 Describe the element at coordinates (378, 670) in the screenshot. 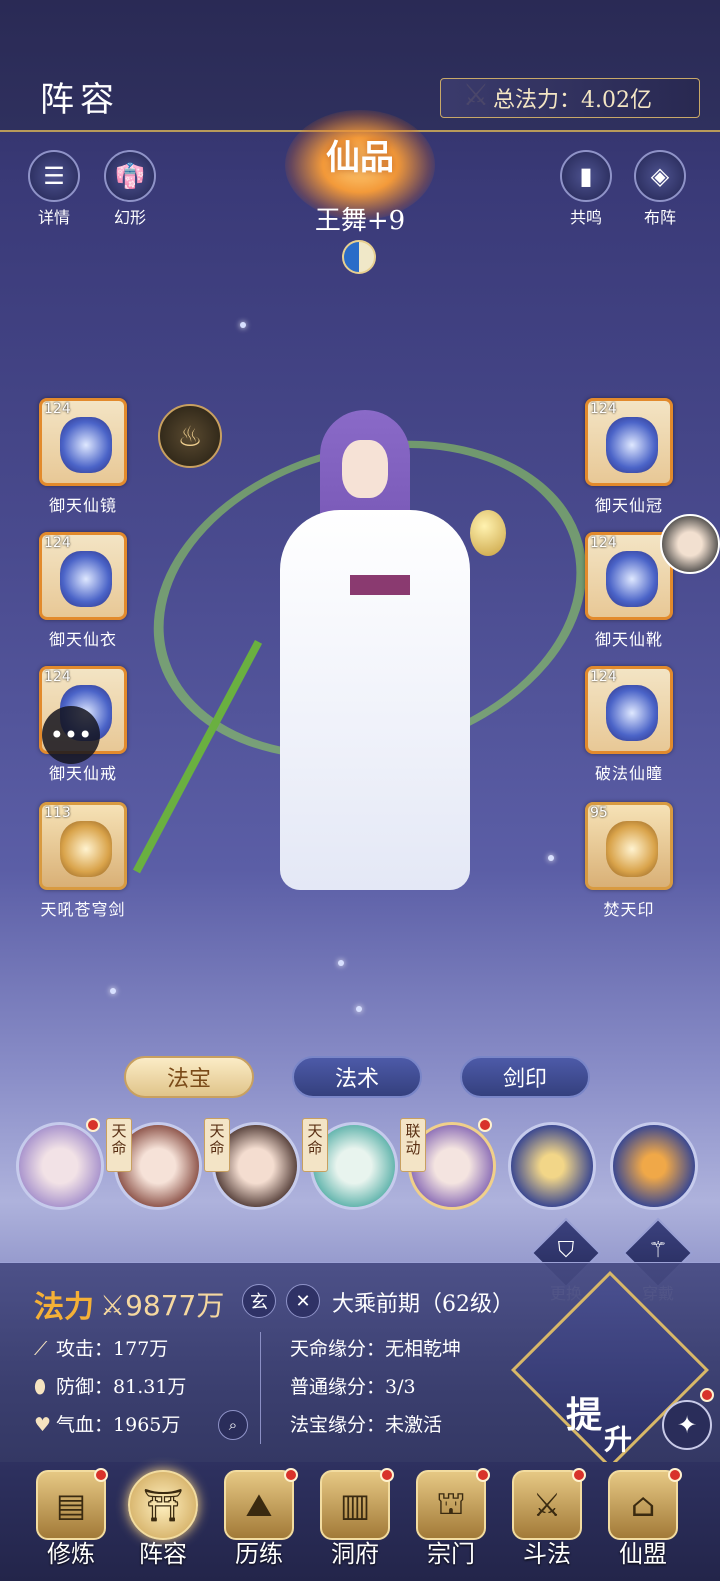

I see `hero-portrait` at that location.